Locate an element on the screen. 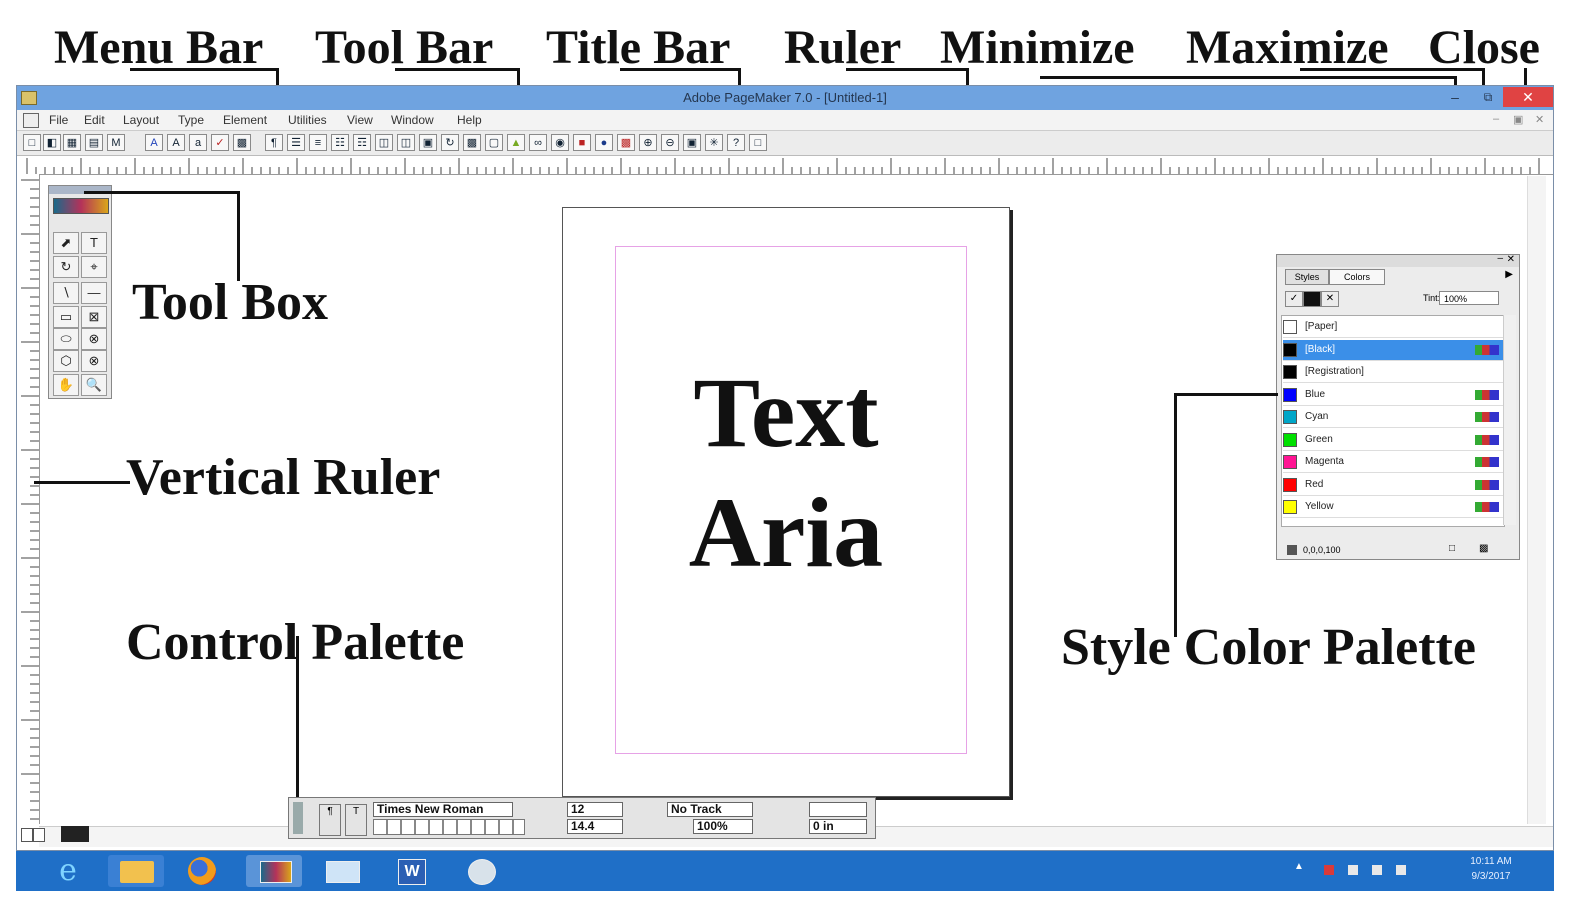  menu-edit: Edit is located at coordinates (94, 120).